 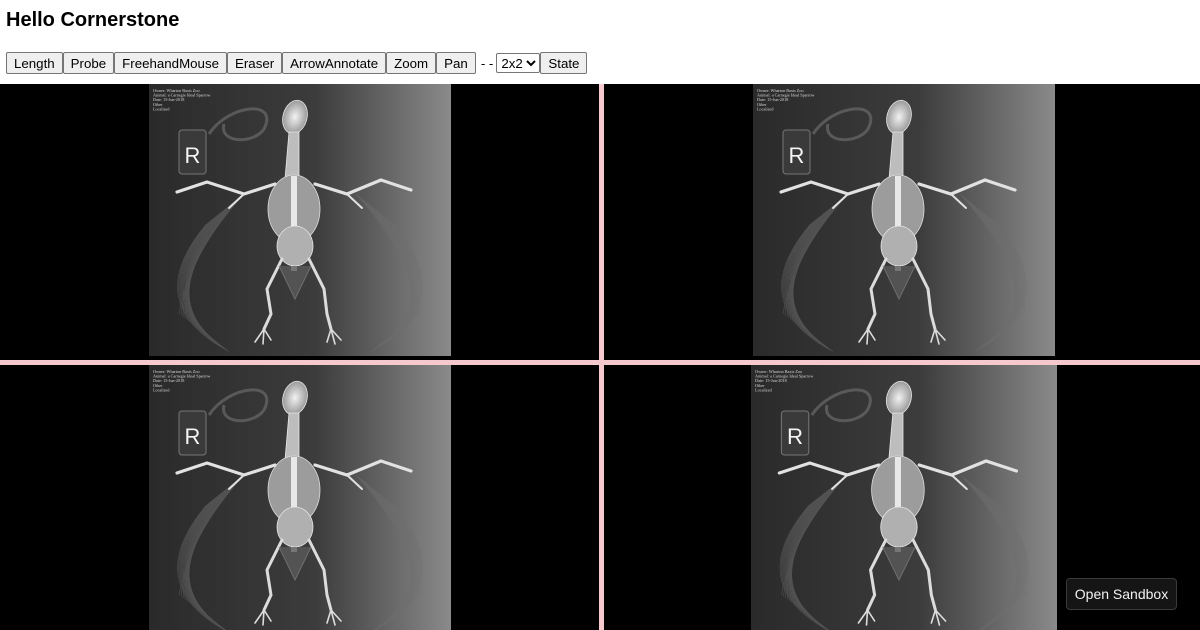 I want to click on freehand-mouse-tool-button: FreehandMouse, so click(x=170, y=63).